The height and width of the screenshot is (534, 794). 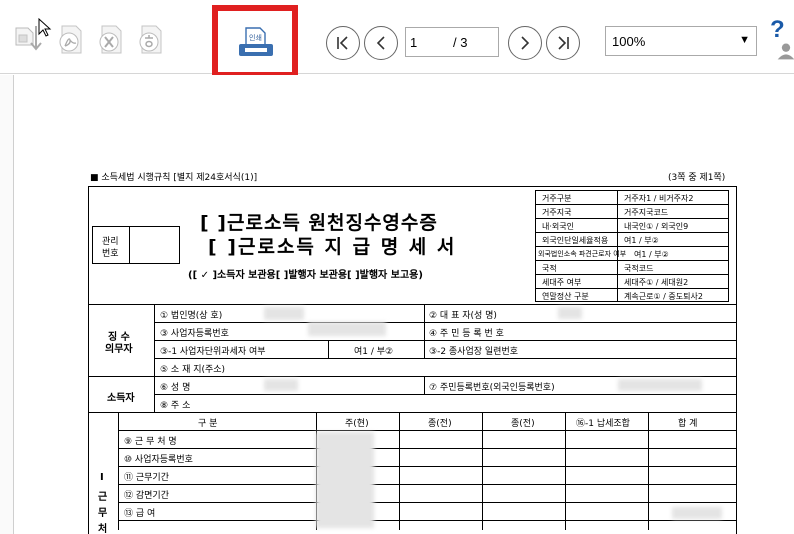 What do you see at coordinates (575, 240) in the screenshot?
I see `side-label: 외국인단일세율적용` at bounding box center [575, 240].